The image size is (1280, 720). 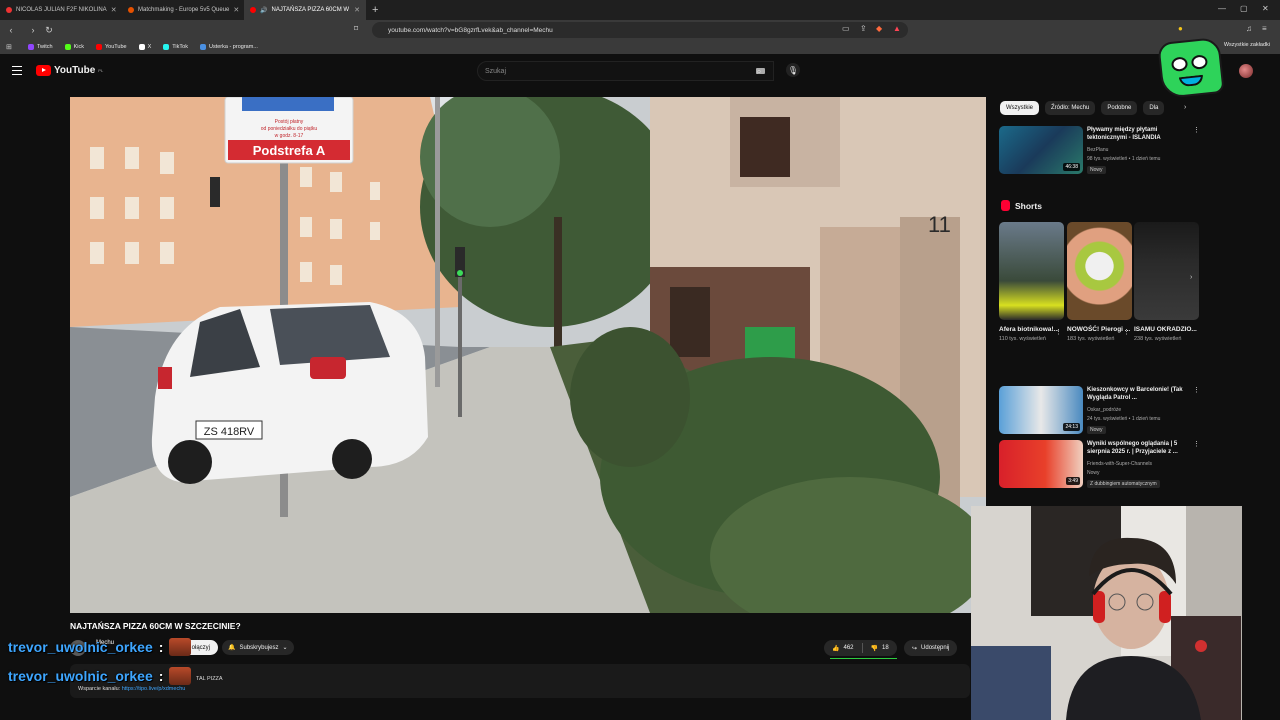 What do you see at coordinates (155, 626) in the screenshot?
I see `video-title: NAJTAŃSZA PIZZA 60CM W SZCZECINIE?` at bounding box center [155, 626].